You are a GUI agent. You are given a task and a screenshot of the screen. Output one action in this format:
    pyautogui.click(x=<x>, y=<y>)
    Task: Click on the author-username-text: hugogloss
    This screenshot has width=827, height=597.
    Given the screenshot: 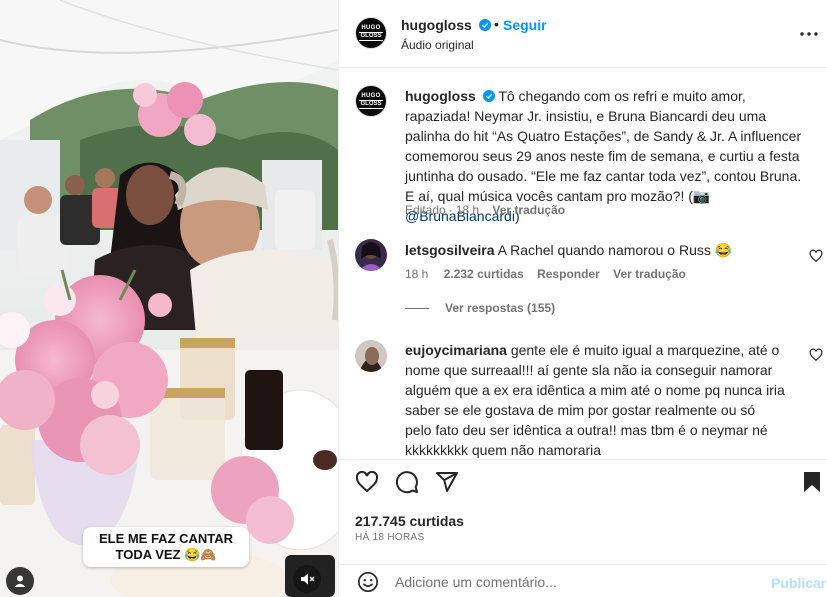 What is the action you would take?
    pyautogui.click(x=436, y=25)
    